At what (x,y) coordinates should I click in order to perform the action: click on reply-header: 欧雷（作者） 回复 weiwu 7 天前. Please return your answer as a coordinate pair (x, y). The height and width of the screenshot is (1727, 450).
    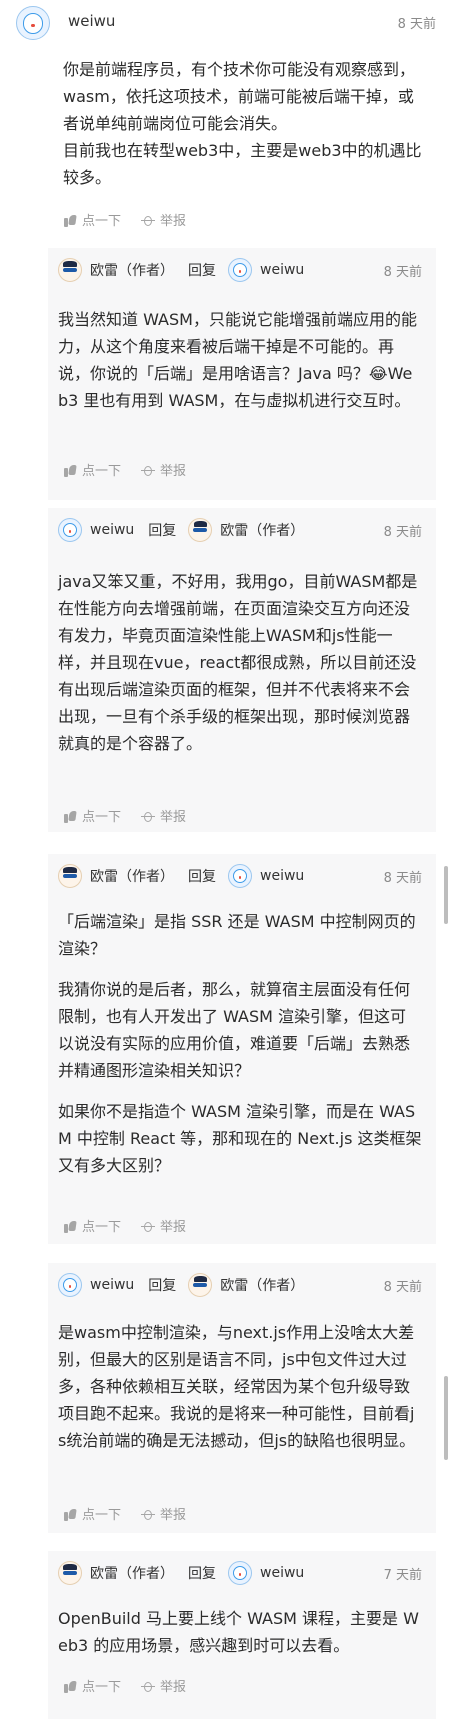
    Looking at the image, I should click on (240, 1573).